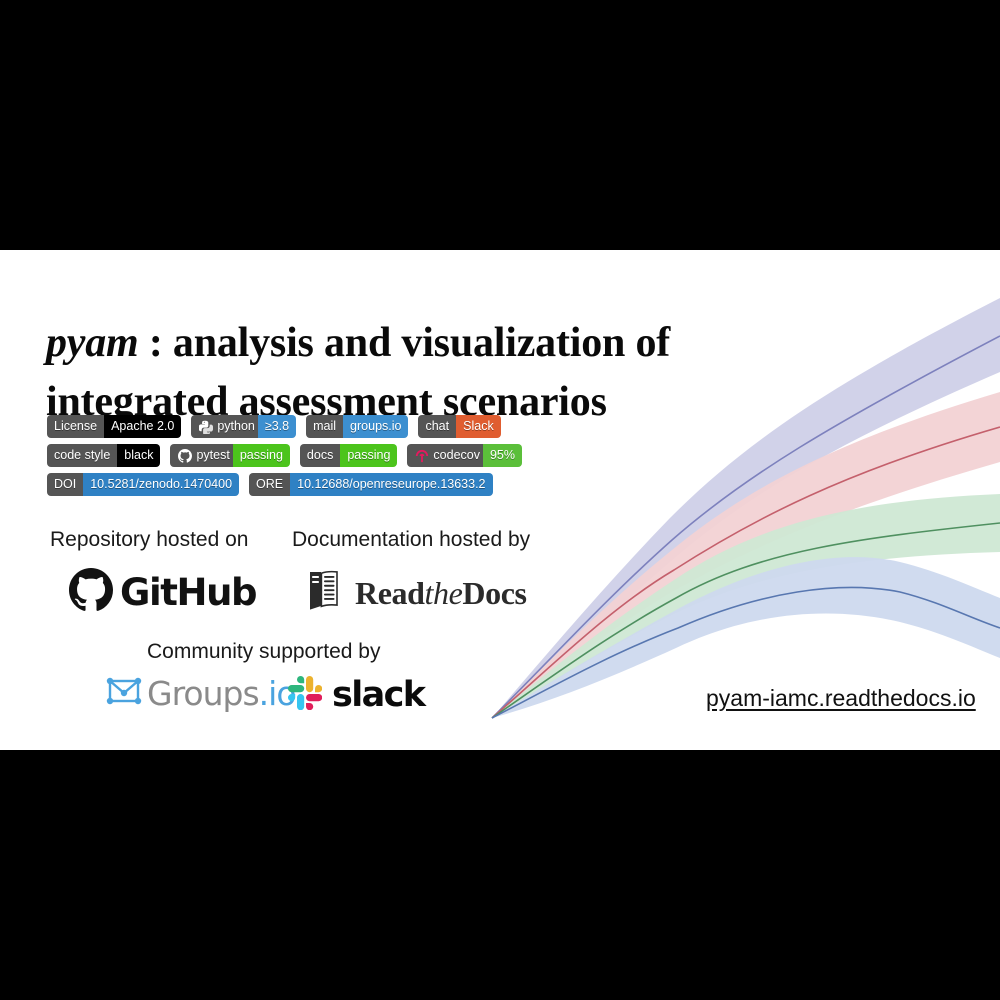  I want to click on badge-python-version: python ≥3.8, so click(244, 426).